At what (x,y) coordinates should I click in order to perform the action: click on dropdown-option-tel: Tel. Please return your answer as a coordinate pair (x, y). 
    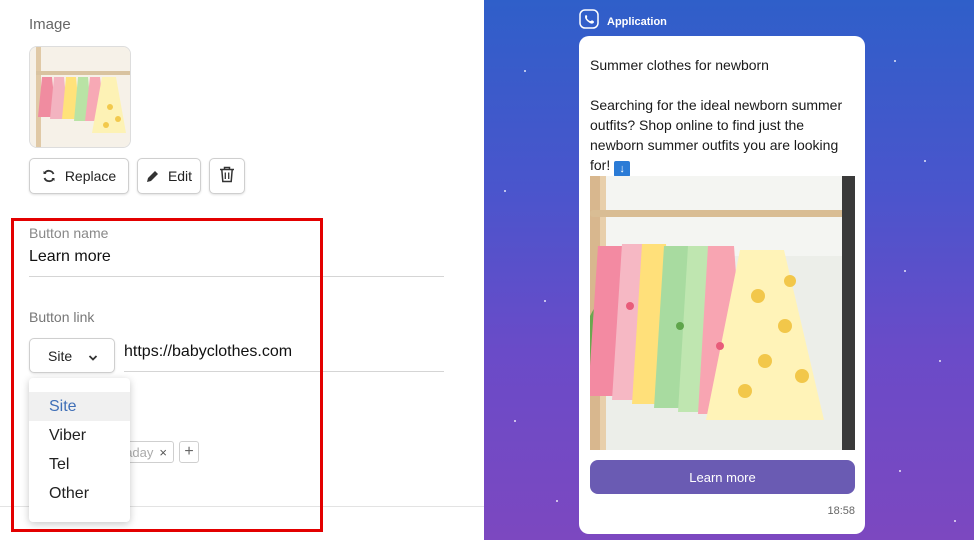
    Looking at the image, I should click on (79, 464).